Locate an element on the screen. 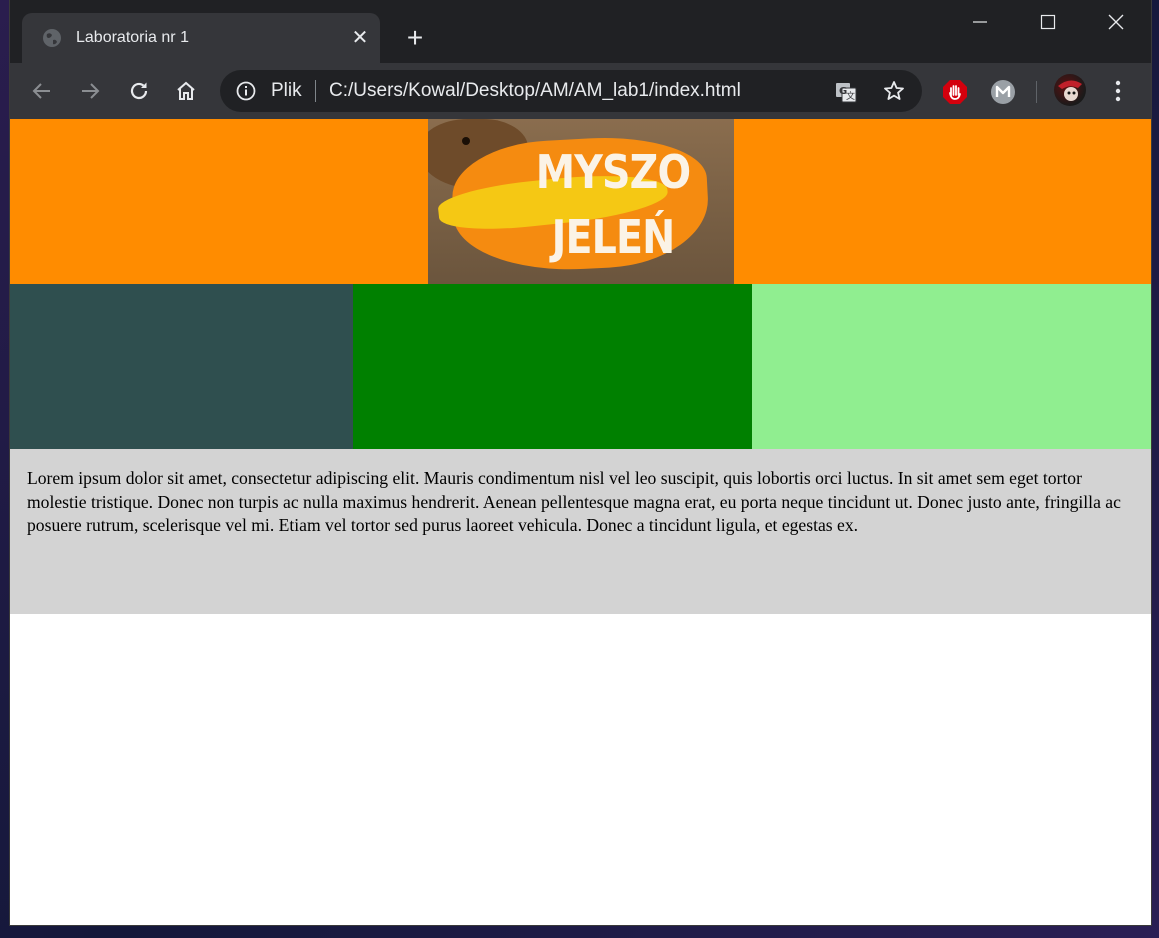 This screenshot has height=938, width=1159. close-icon is located at coordinates (1116, 22).